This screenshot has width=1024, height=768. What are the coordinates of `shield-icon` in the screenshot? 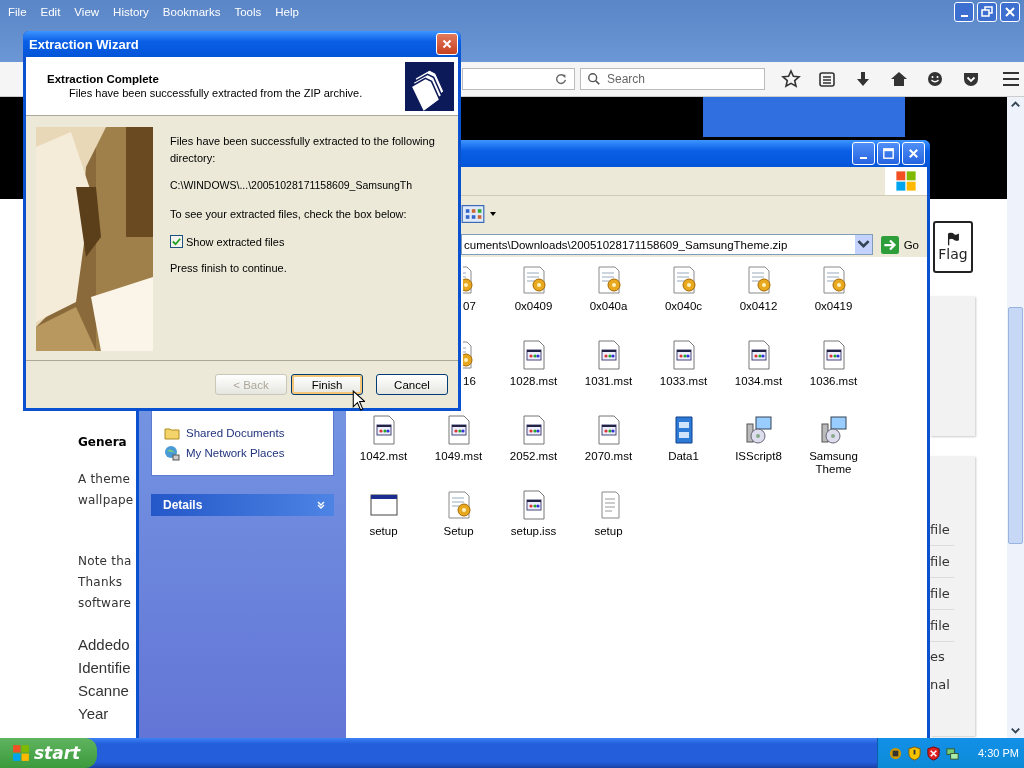 It's located at (933, 753).